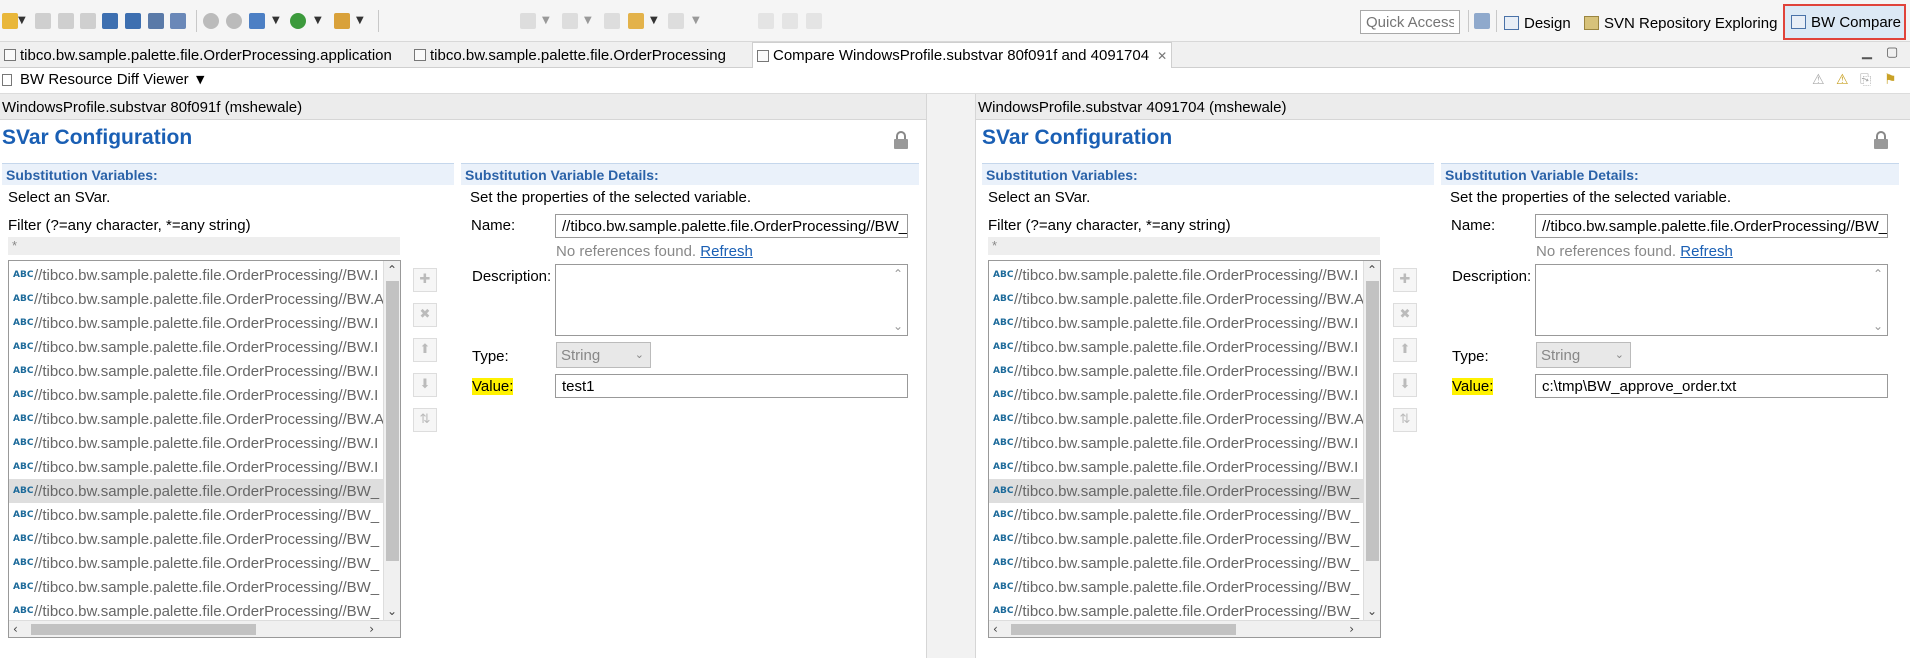 Image resolution: width=1910 pixels, height=658 pixels. I want to click on prev-annotation-icon, so click(570, 21).